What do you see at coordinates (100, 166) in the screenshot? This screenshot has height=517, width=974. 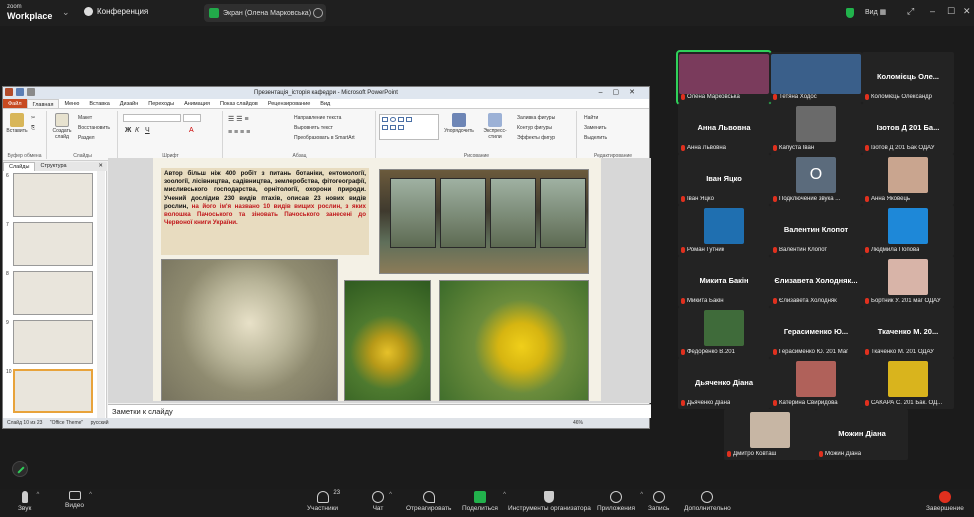 I see `close-panel-icon: ✕` at bounding box center [100, 166].